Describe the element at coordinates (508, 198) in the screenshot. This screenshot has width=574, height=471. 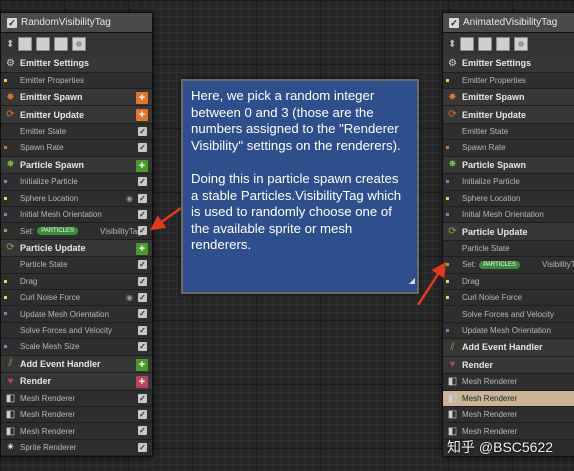
I see `module-row: Sphere Location` at that location.